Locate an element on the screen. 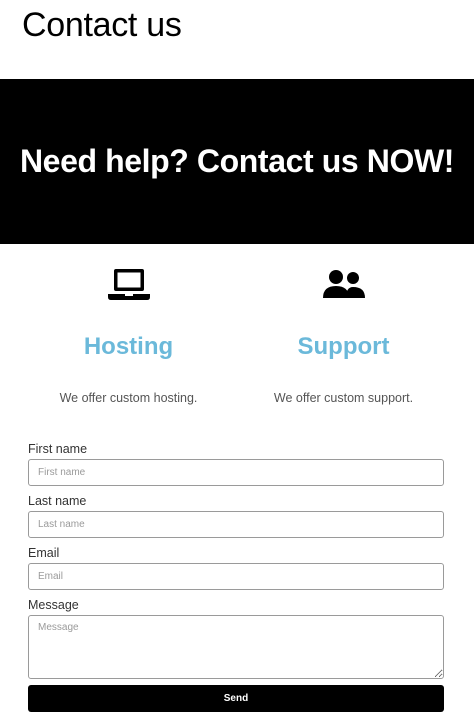 The height and width of the screenshot is (720, 474). last-name-input is located at coordinates (236, 524).